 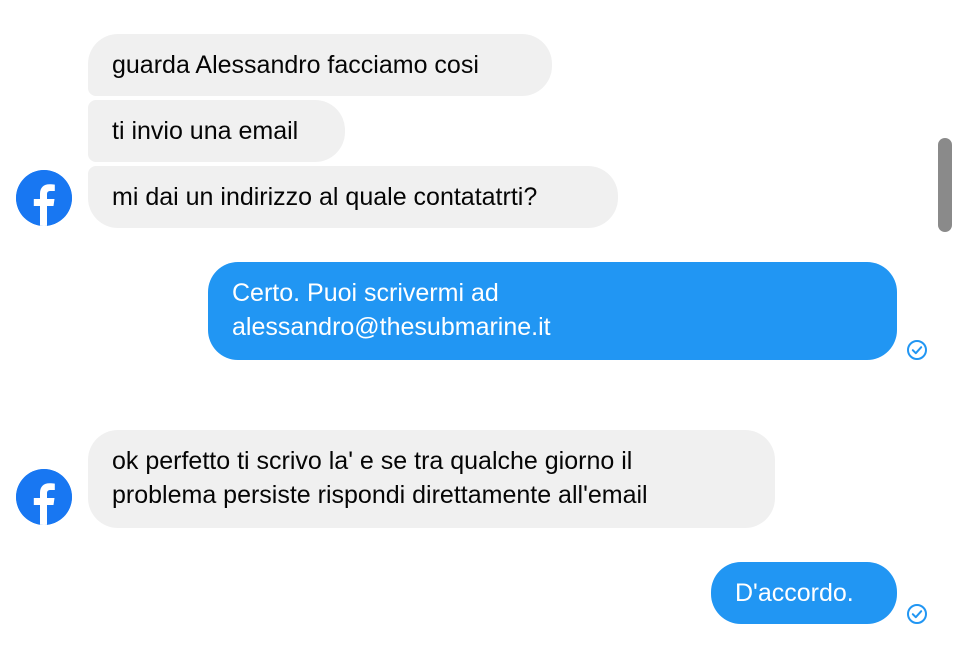 What do you see at coordinates (295, 65) in the screenshot?
I see `message-text: guarda Alessandro facciamo cosi` at bounding box center [295, 65].